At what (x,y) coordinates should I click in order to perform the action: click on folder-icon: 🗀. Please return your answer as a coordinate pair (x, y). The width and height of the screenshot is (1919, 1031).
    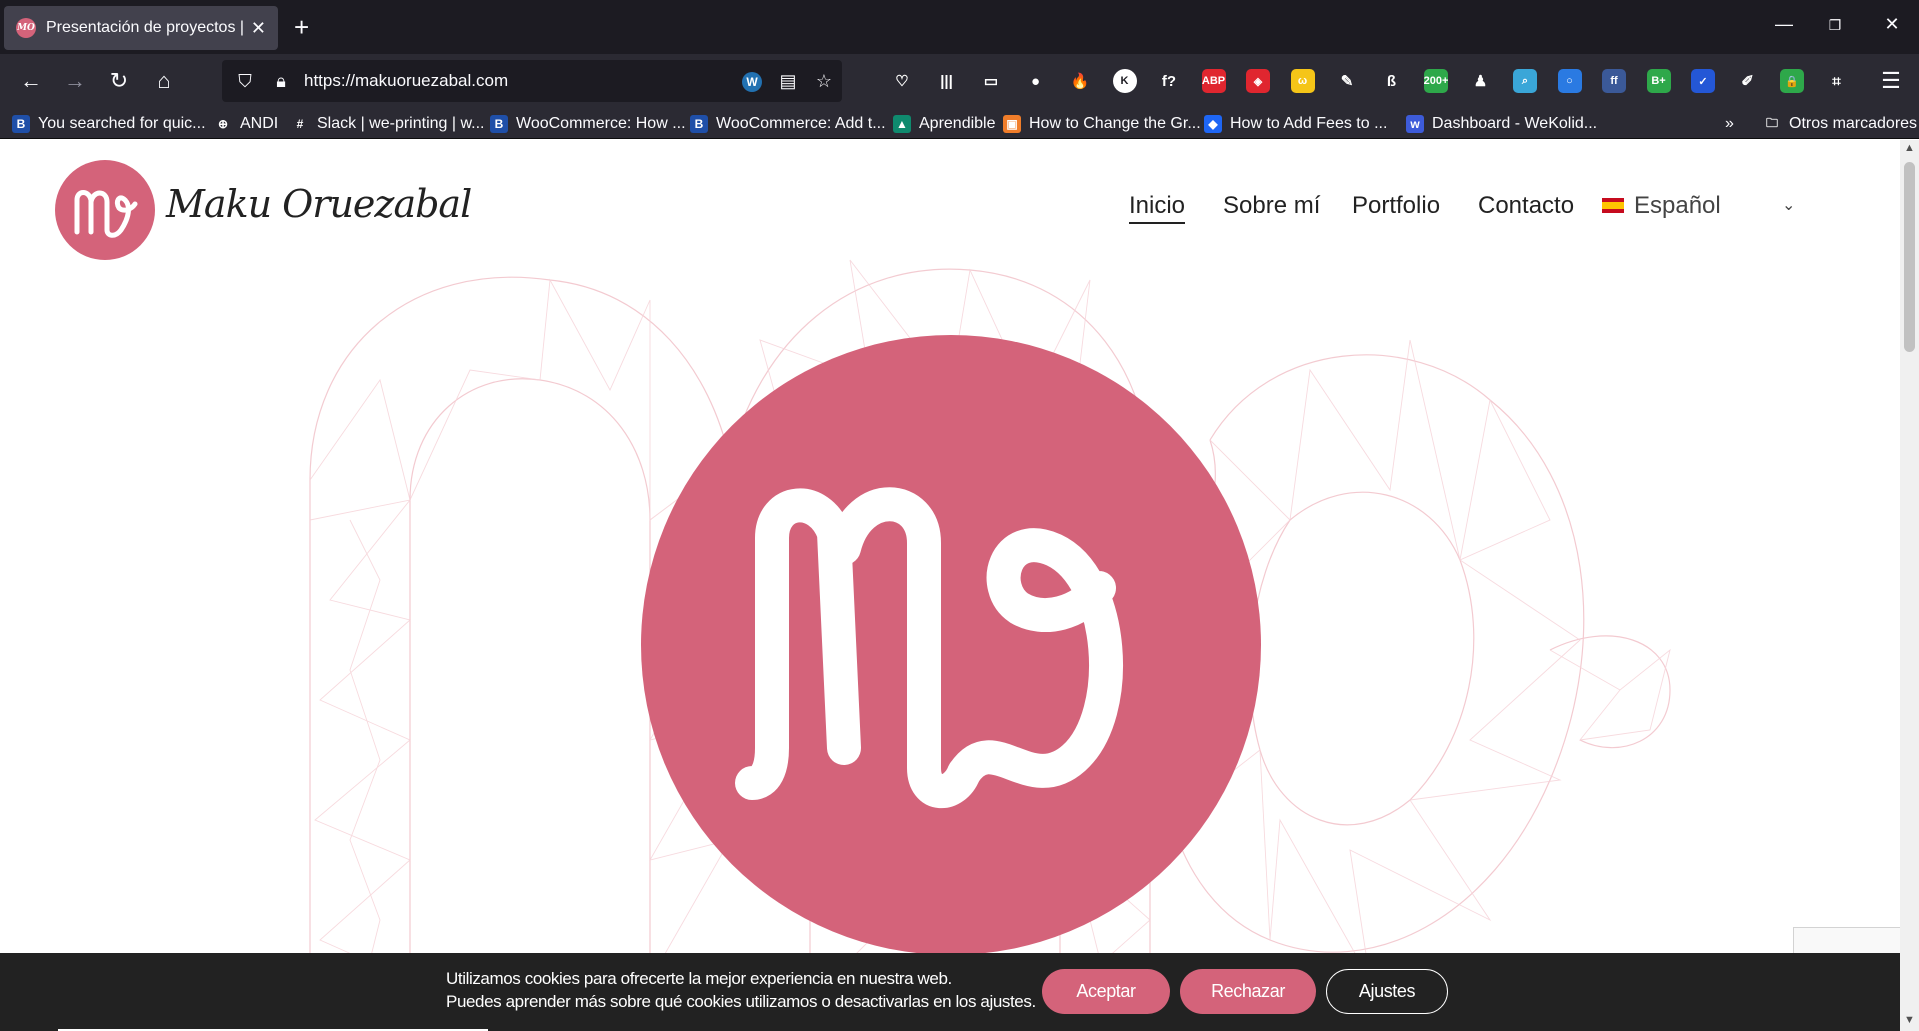
    Looking at the image, I should click on (1771, 122).